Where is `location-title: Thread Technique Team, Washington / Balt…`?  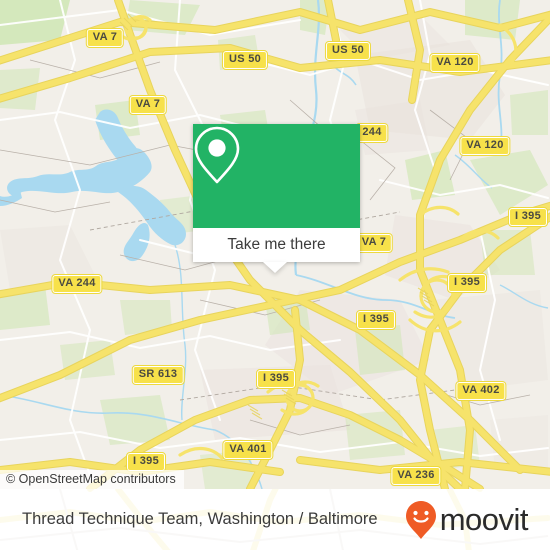
location-title: Thread Technique Team, Washington / Balt… is located at coordinates (200, 519).